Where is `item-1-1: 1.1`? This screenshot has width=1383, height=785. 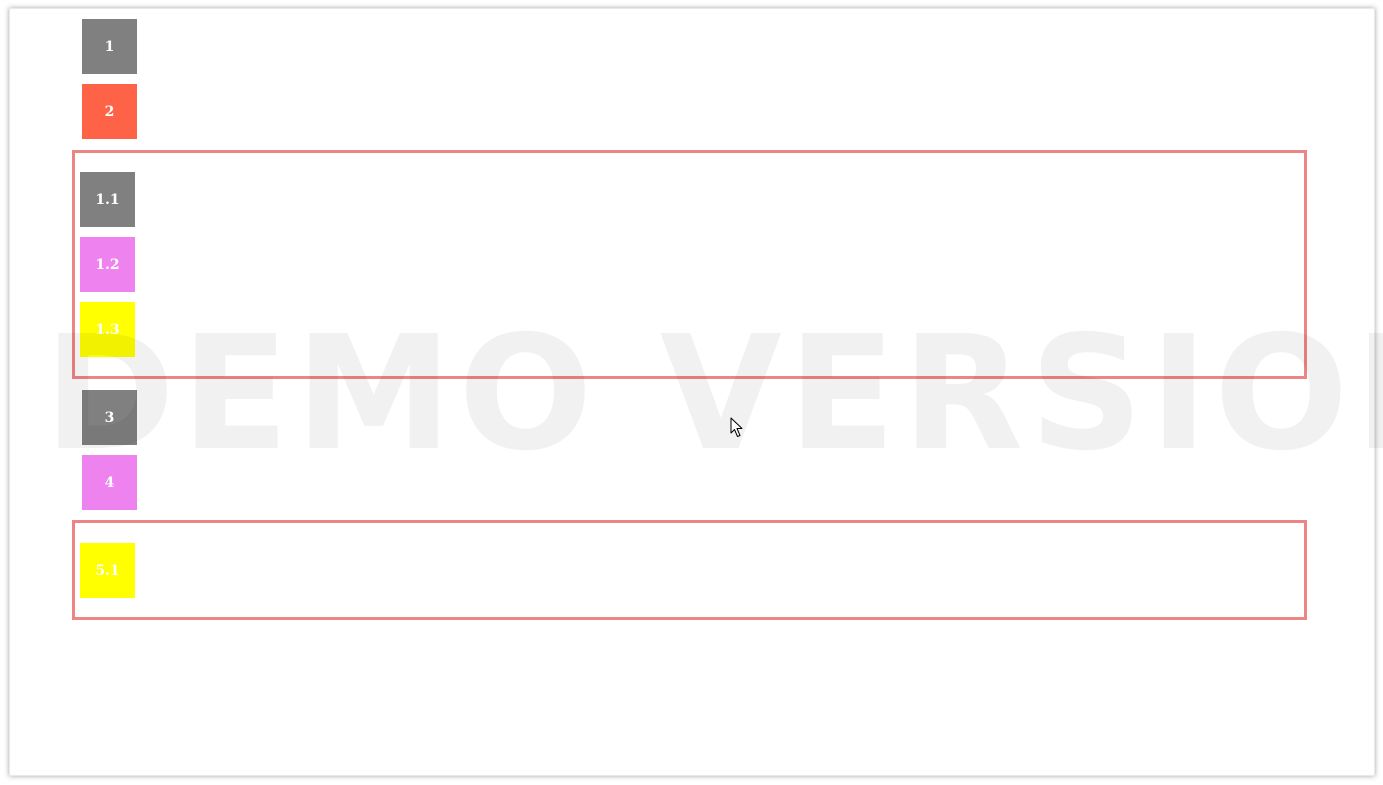
item-1-1: 1.1 is located at coordinates (107, 199).